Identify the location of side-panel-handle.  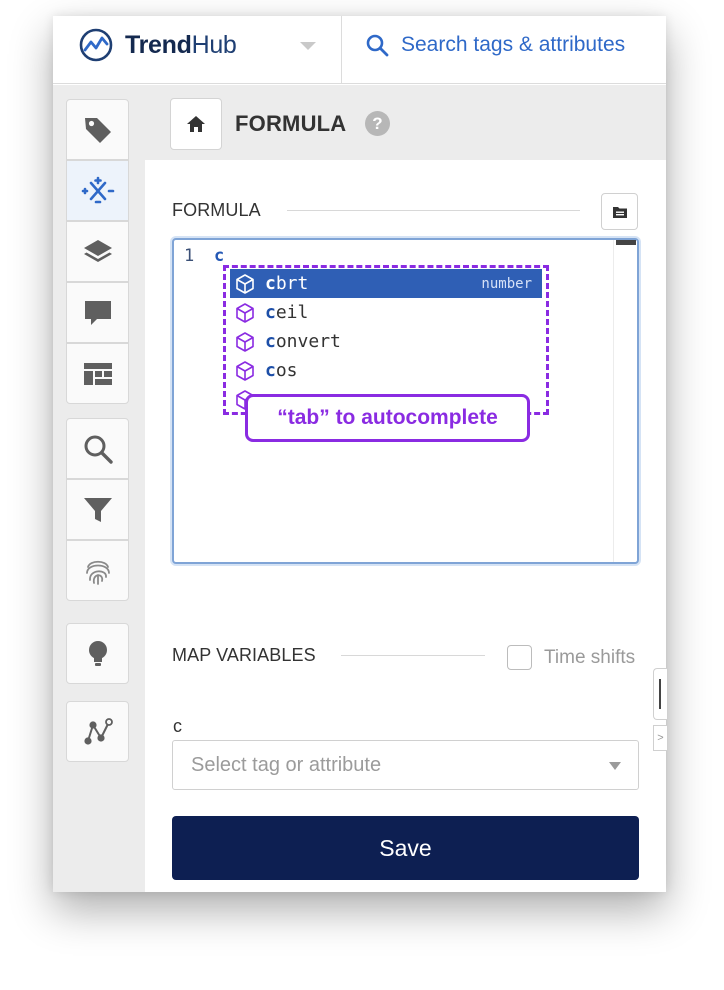
(660, 694).